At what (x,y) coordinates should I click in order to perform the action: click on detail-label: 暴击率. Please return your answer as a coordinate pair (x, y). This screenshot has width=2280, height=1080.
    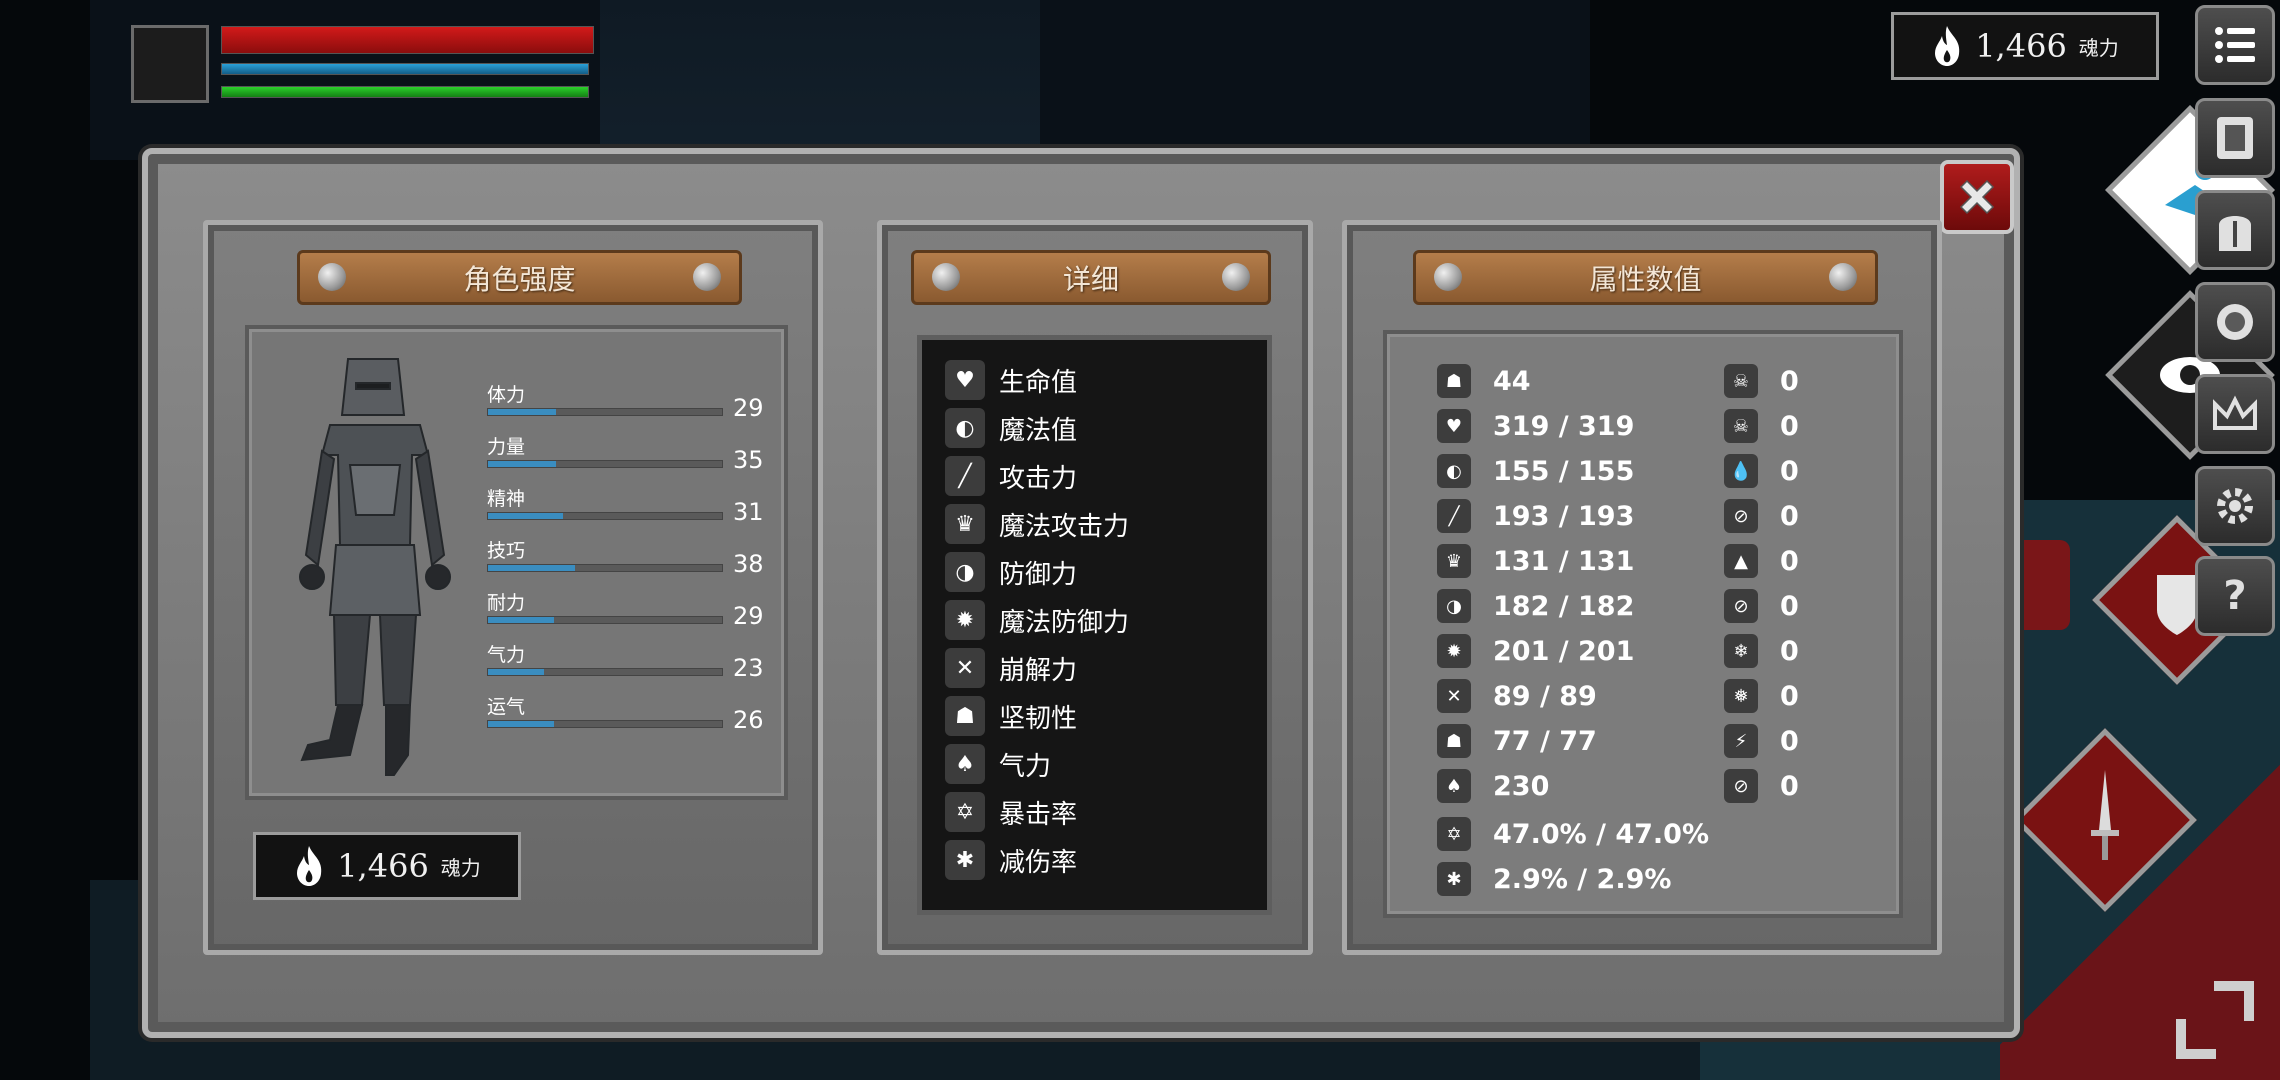
    Looking at the image, I should click on (1038, 814).